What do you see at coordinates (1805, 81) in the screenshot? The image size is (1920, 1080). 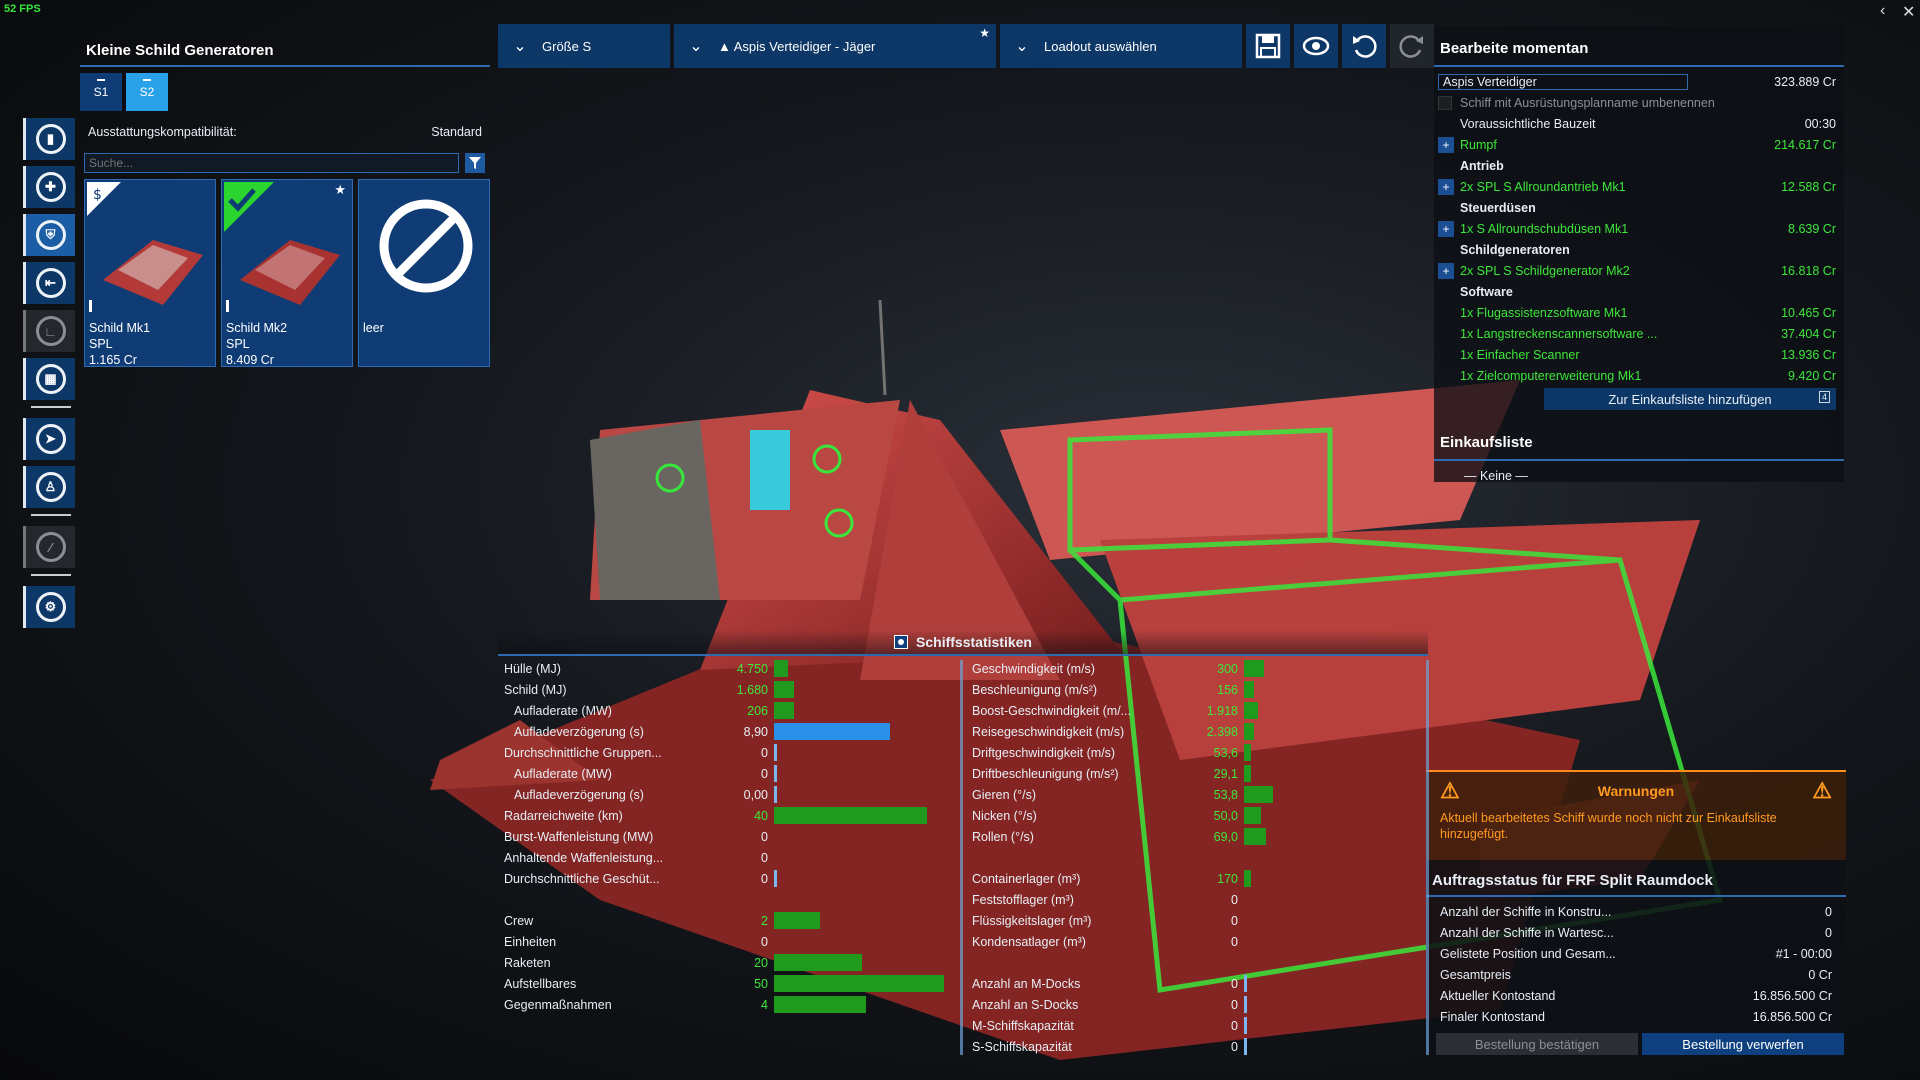 I see `ship-price: 323.889 Cr` at bounding box center [1805, 81].